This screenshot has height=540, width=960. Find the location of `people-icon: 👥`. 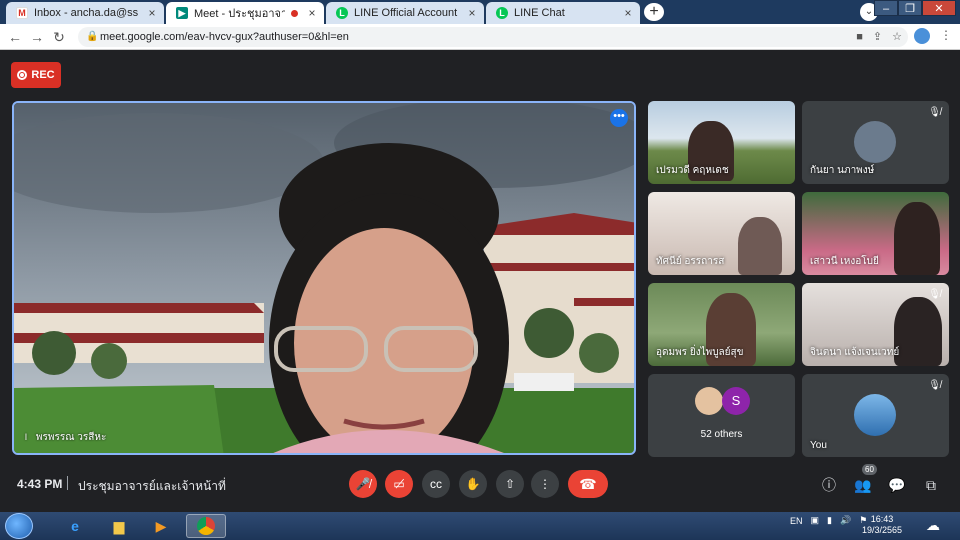

people-icon: 👥 is located at coordinates (863, 485).